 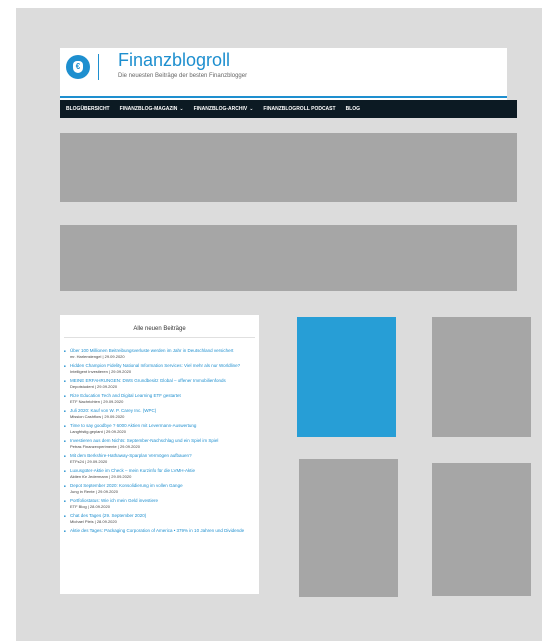 What do you see at coordinates (98, 431) in the screenshot?
I see `post-meta: Langfristig.geplant | 29.09.2020` at bounding box center [98, 431].